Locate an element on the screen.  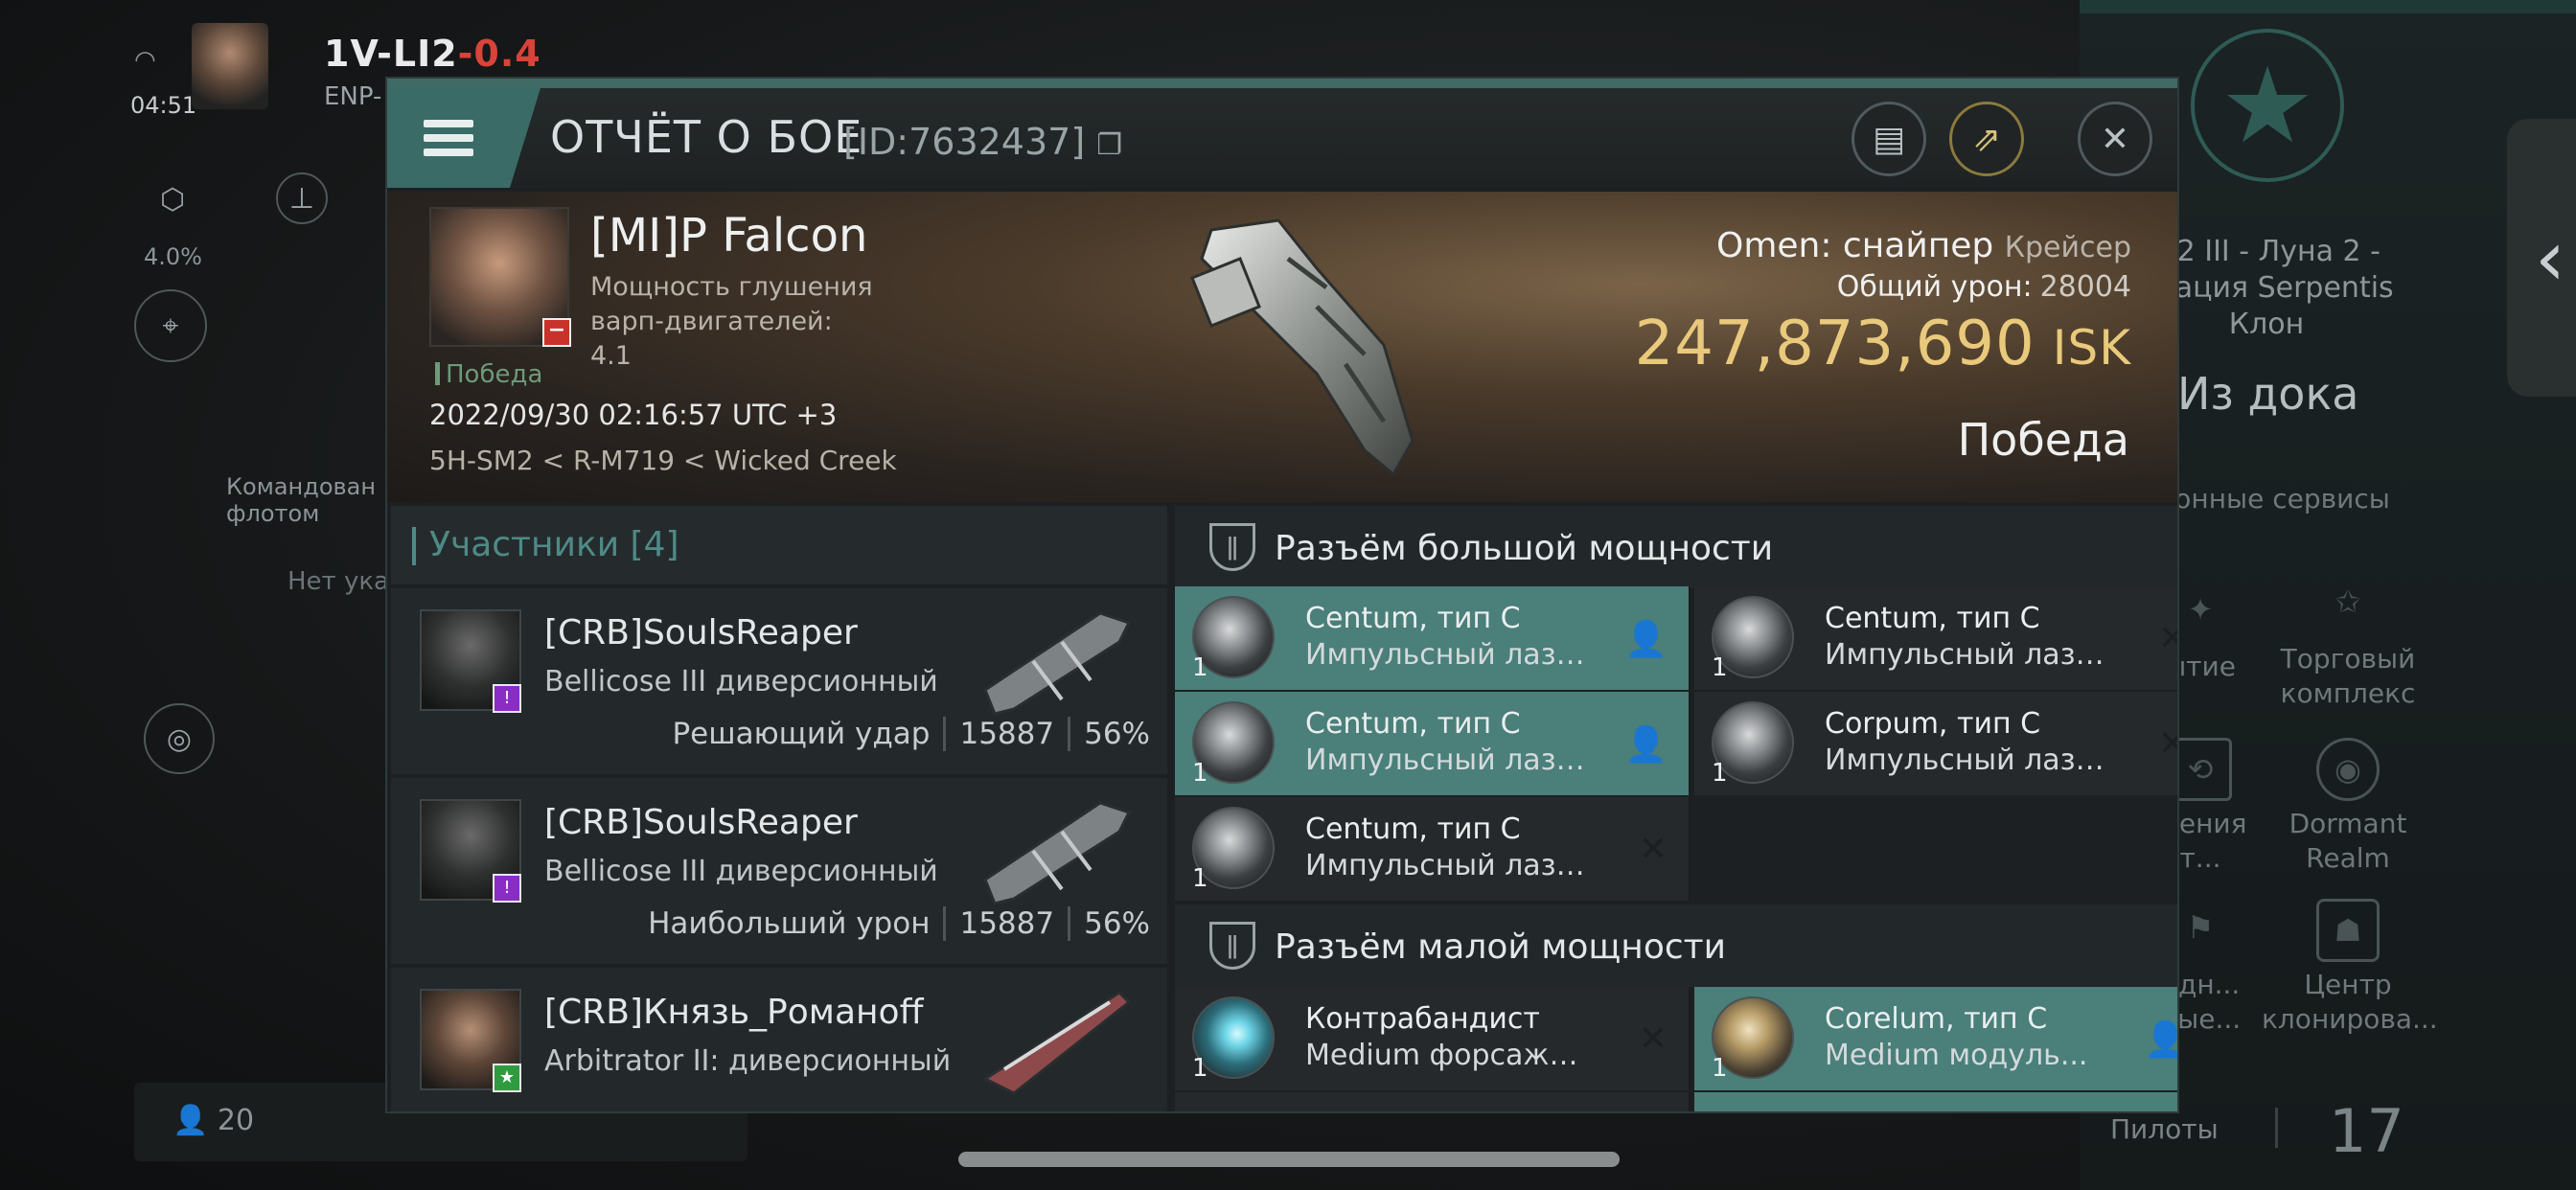
module-item: 1 Corelum, тип C Medium модуль... 👤 is located at coordinates (1935, 1038).